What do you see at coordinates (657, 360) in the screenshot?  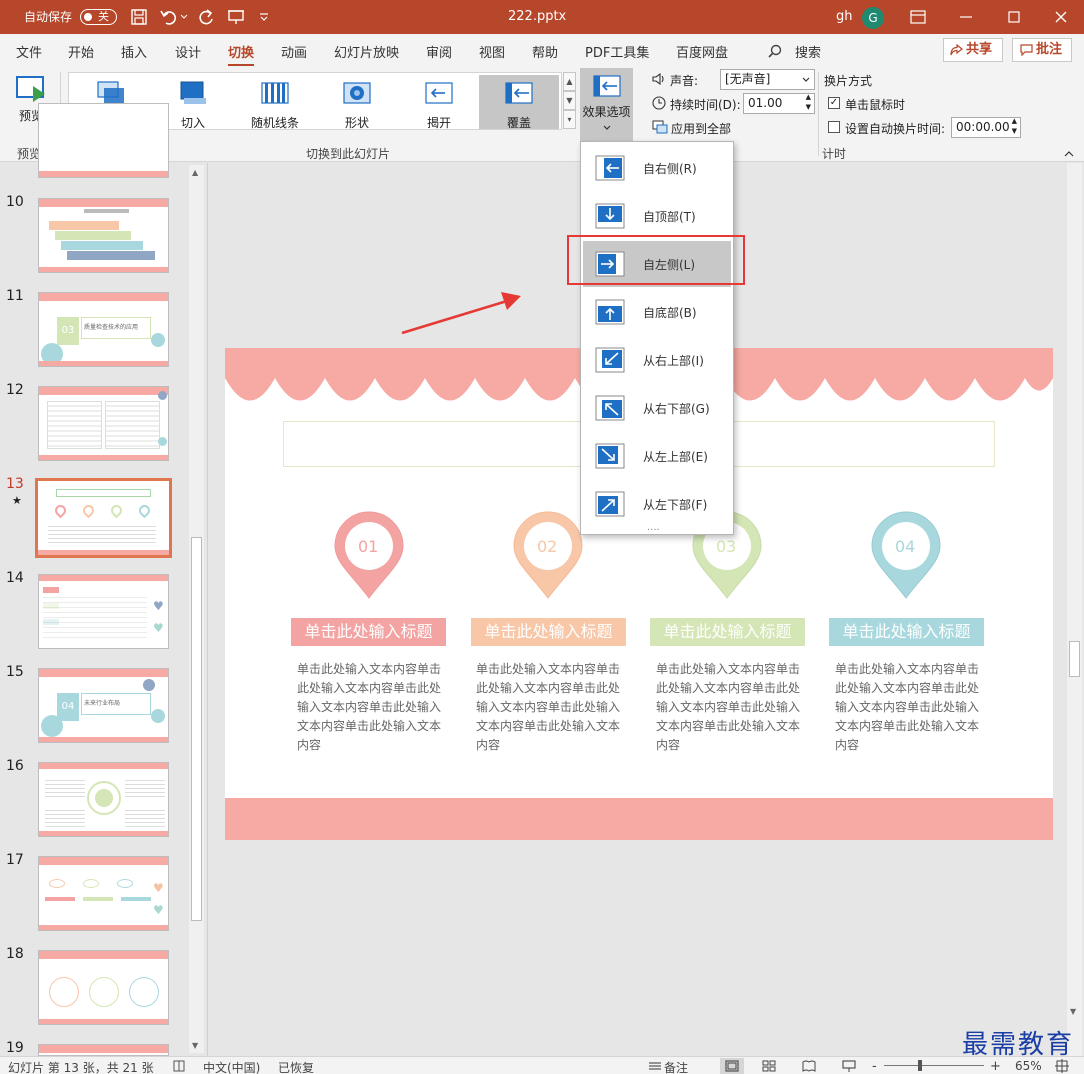 I see `effect-from-top-right: 从右上部(I)` at bounding box center [657, 360].